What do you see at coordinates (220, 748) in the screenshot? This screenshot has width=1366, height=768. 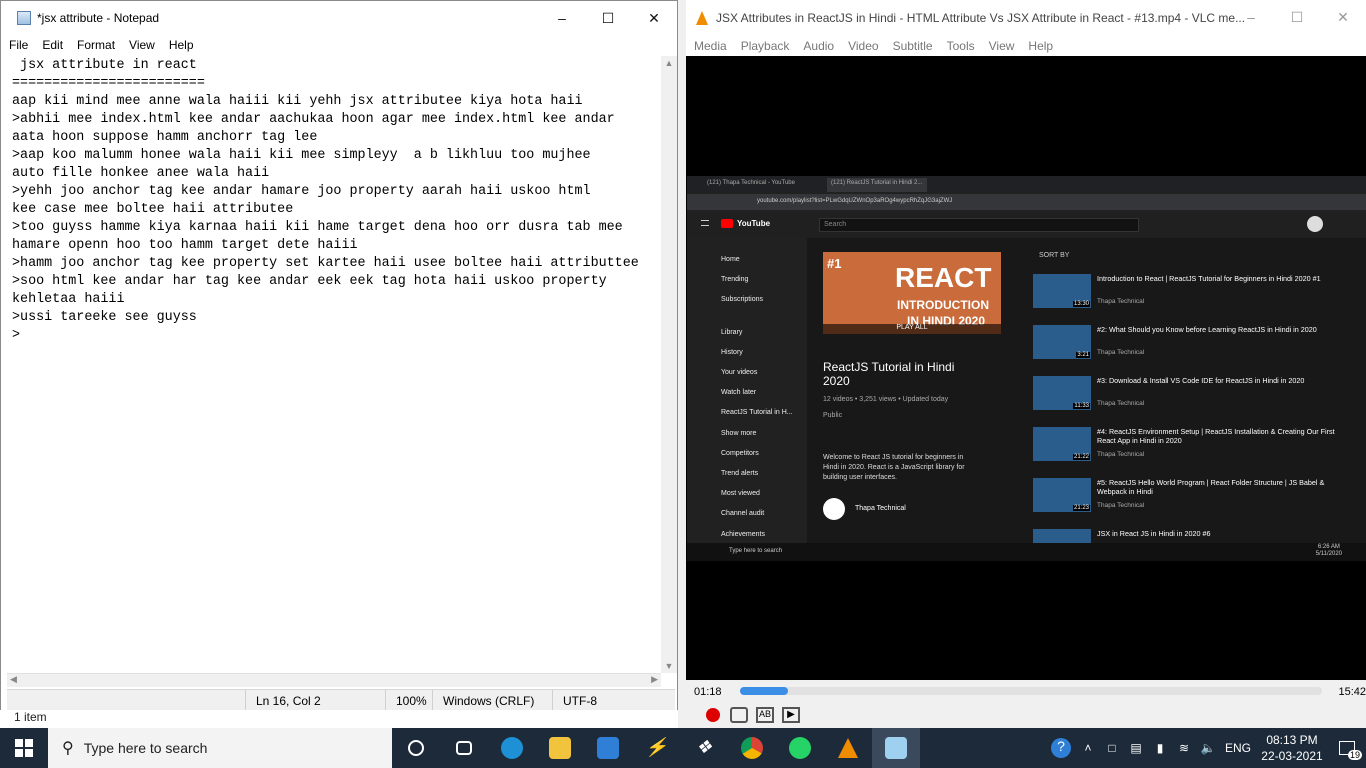 I see `taskbar-search-box: ⚲ Type here to search` at bounding box center [220, 748].